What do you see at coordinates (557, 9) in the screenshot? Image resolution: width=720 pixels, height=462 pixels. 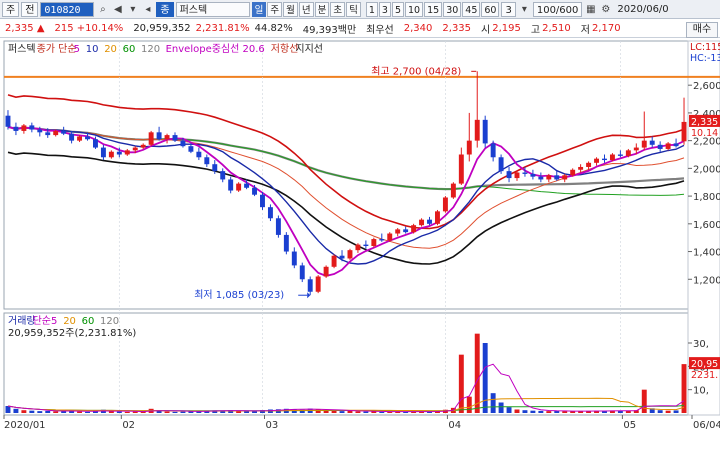 I see `count-field: 100/600` at bounding box center [557, 9].